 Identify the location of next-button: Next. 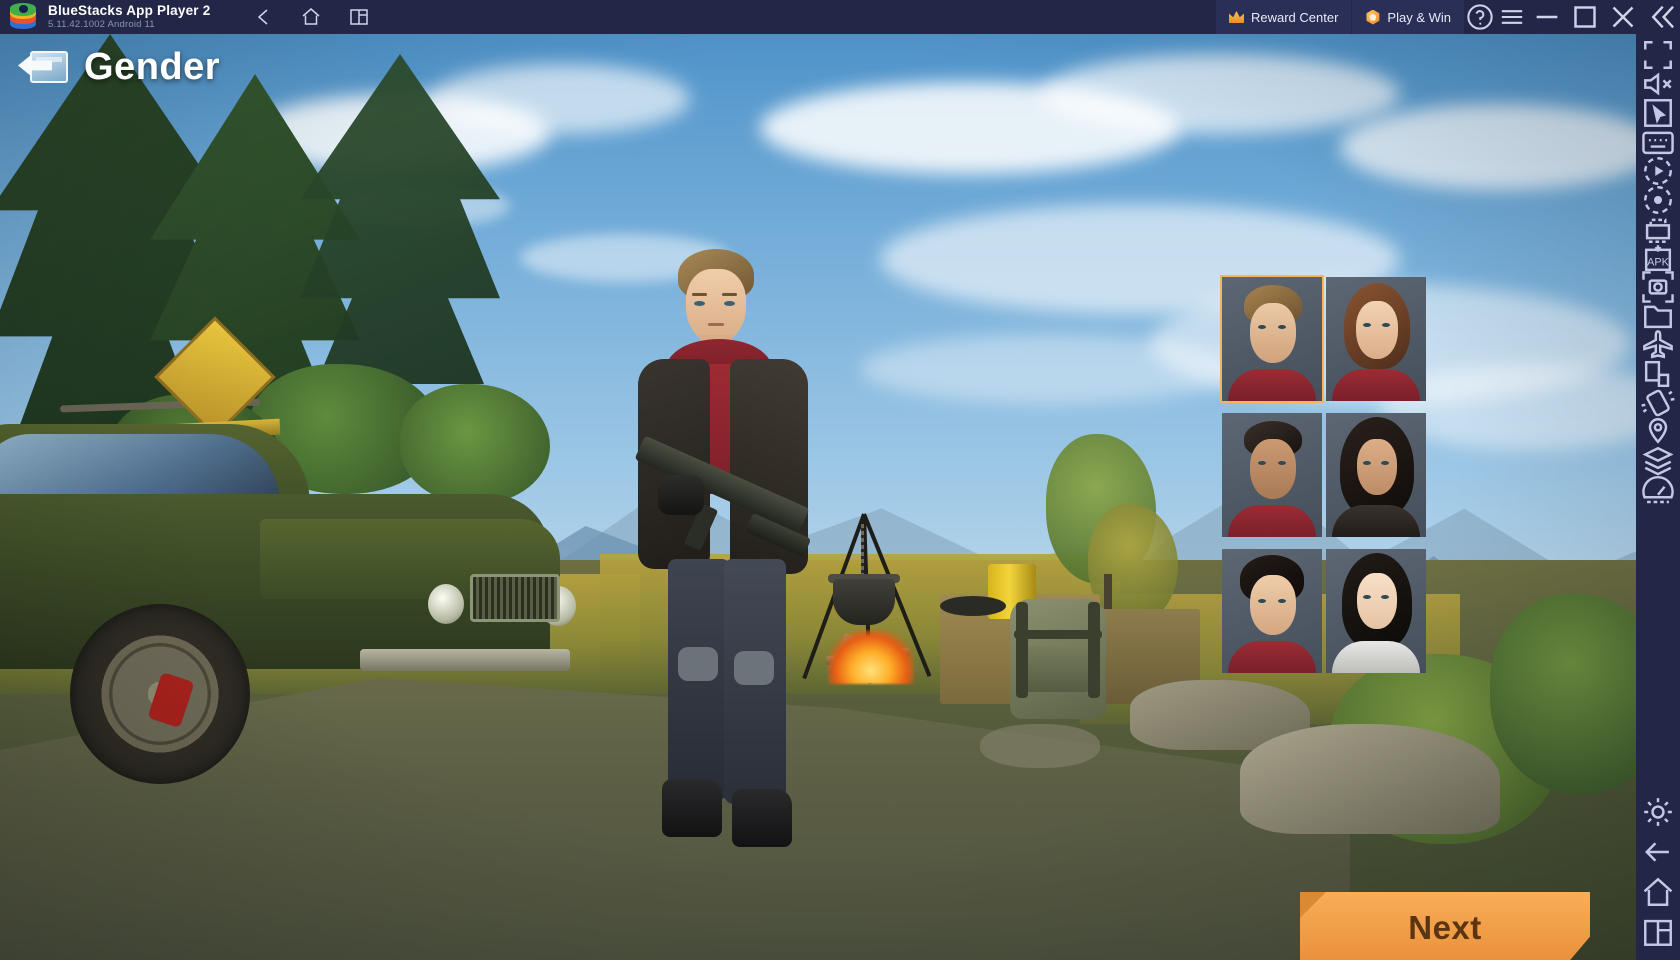
(1445, 926).